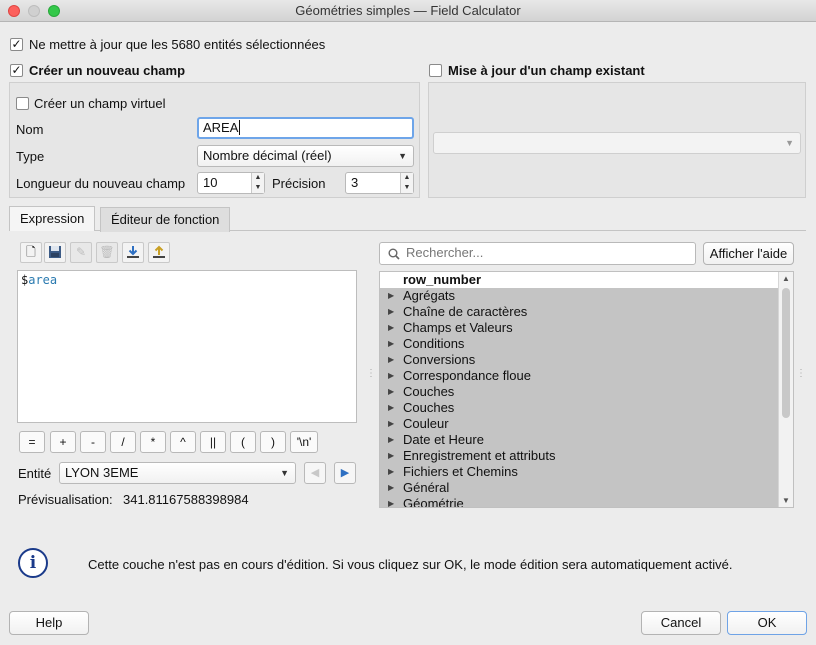  What do you see at coordinates (34, 11) in the screenshot?
I see `minimize-window-button` at bounding box center [34, 11].